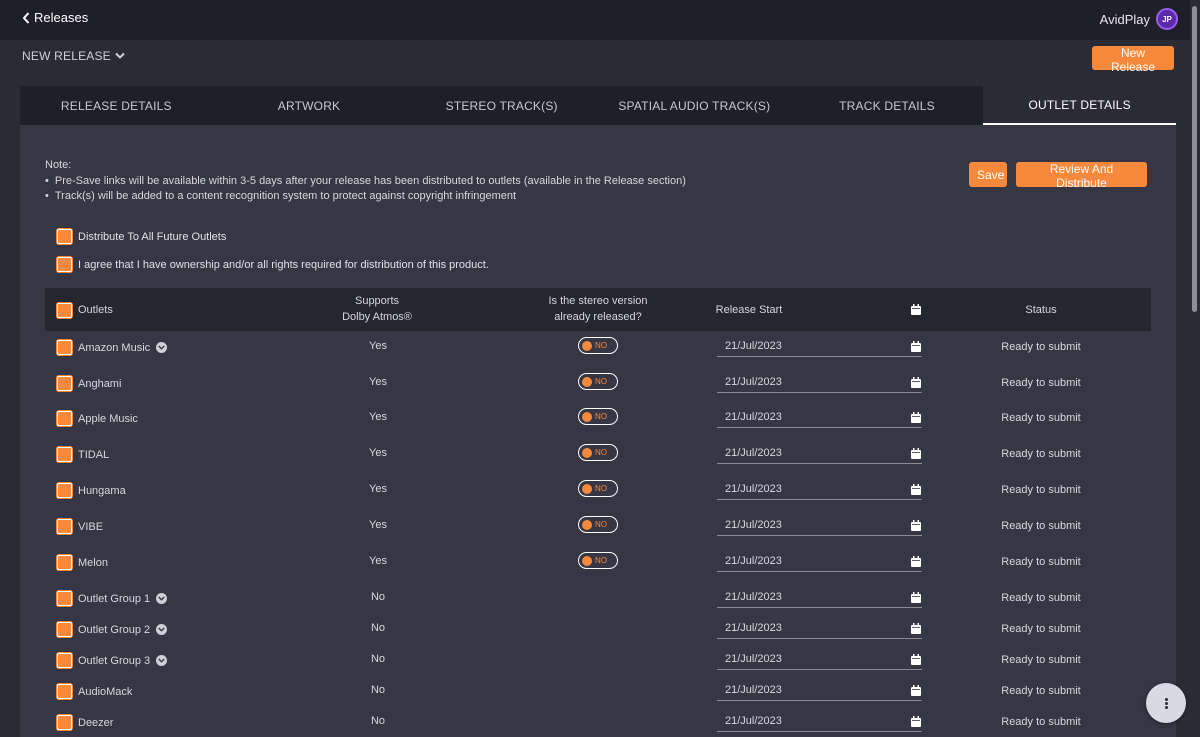 Image resolution: width=1200 pixels, height=737 pixels. I want to click on outlet-name: Anghami, so click(100, 383).